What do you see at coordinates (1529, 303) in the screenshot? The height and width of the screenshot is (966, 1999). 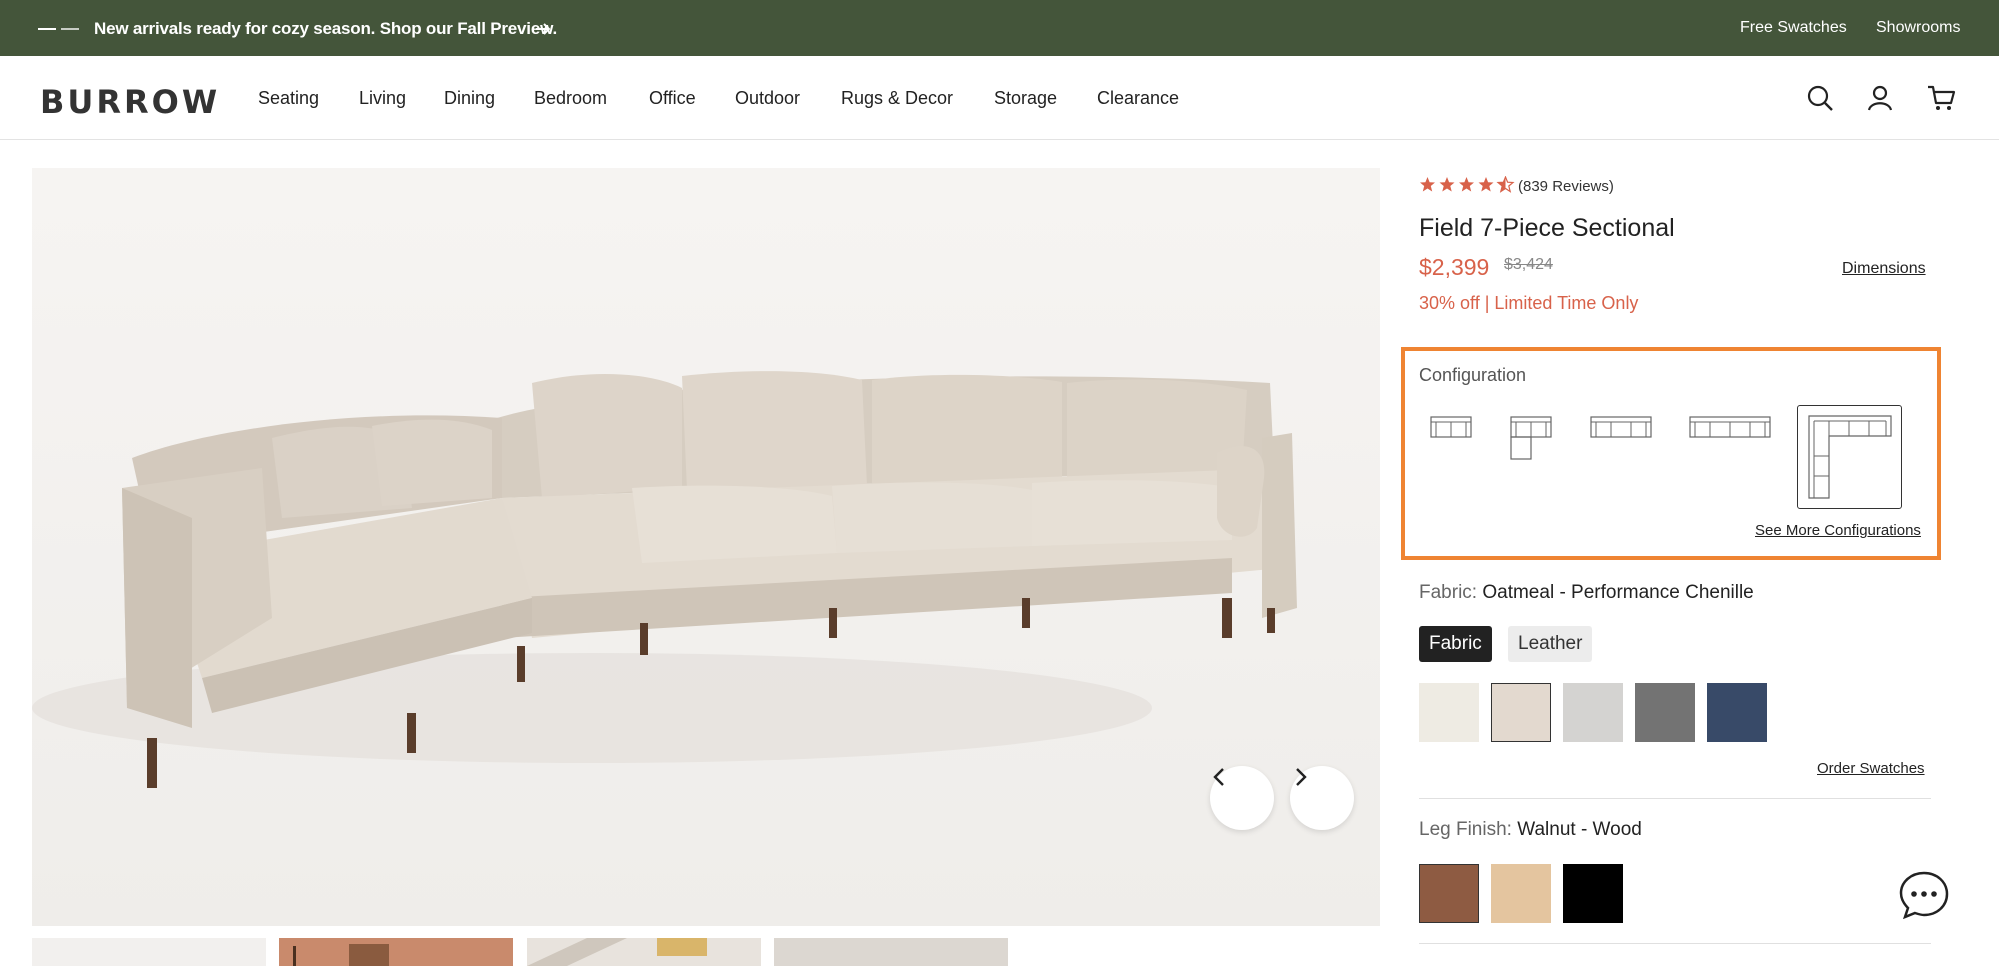 I see `promo-text: 30% off | Limited Time Only` at bounding box center [1529, 303].